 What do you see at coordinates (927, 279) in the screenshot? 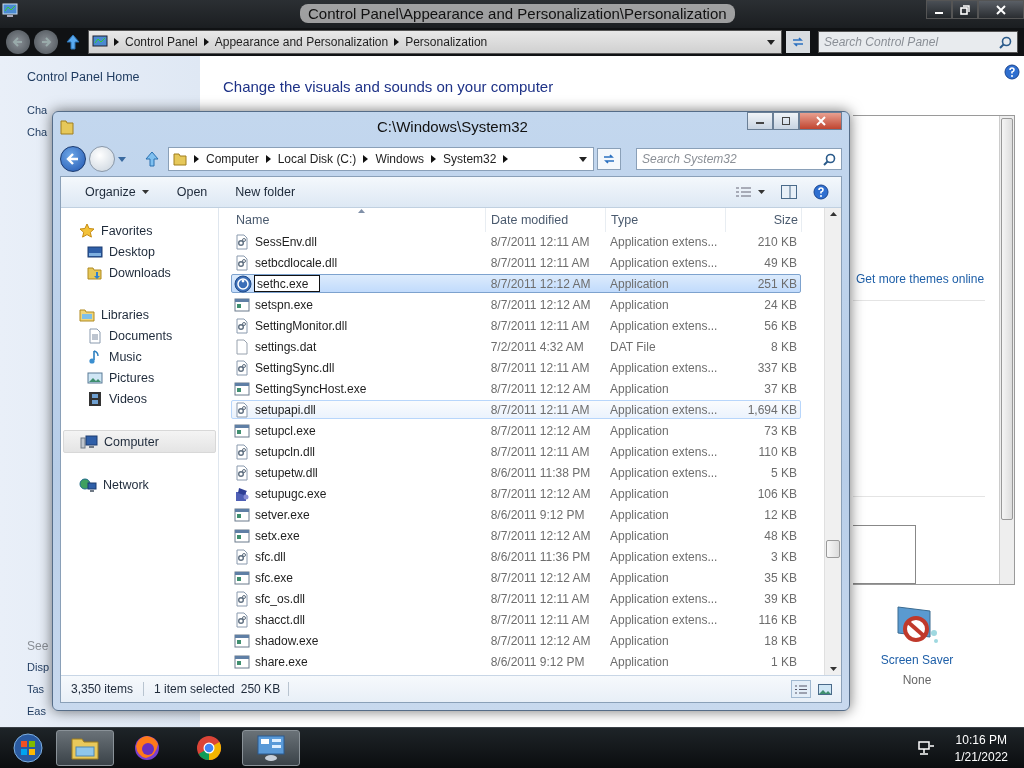
I see `get-themes-link: Get more themes online` at bounding box center [927, 279].